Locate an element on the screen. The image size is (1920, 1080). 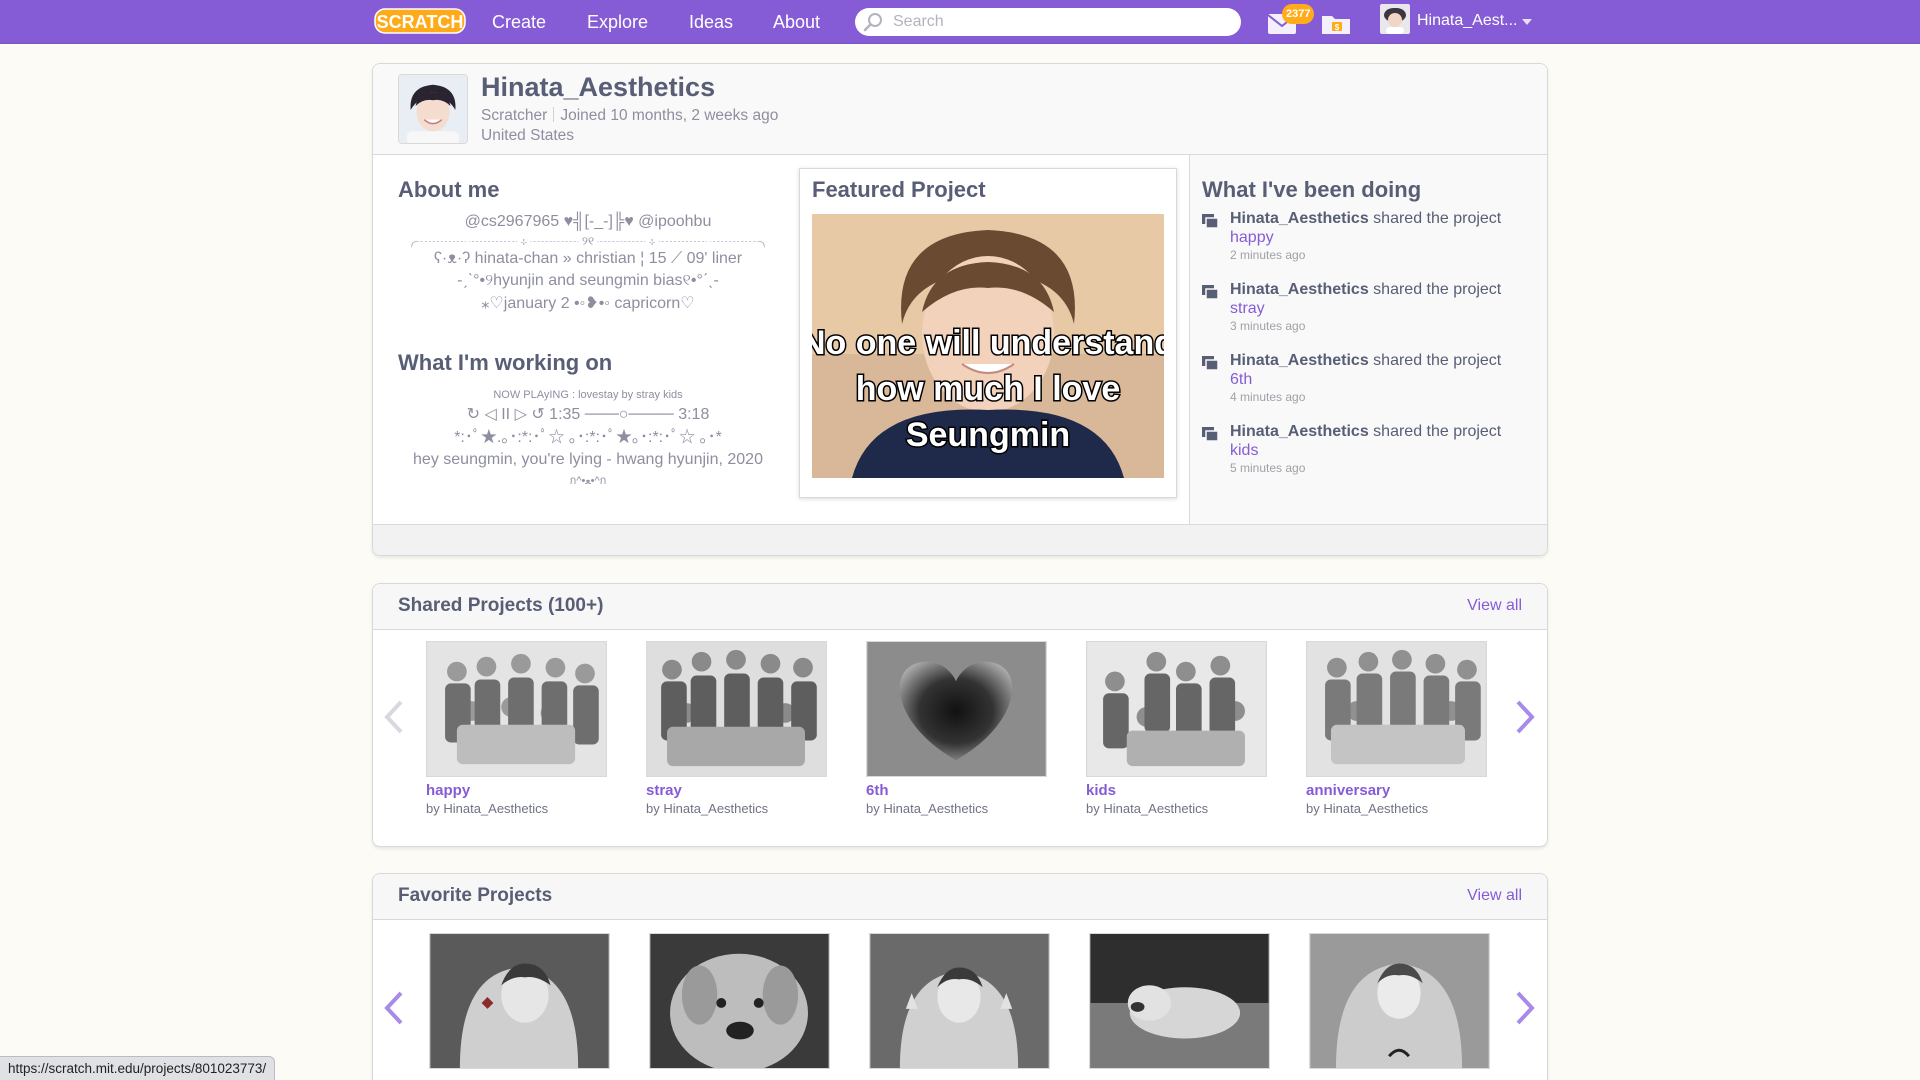
project-title-link: happy is located at coordinates (448, 790).